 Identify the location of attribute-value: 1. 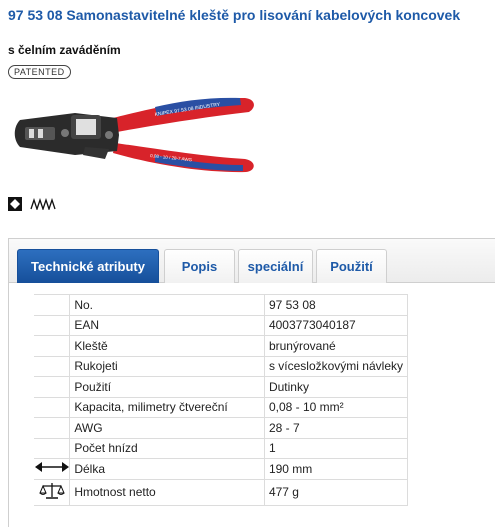
(336, 448).